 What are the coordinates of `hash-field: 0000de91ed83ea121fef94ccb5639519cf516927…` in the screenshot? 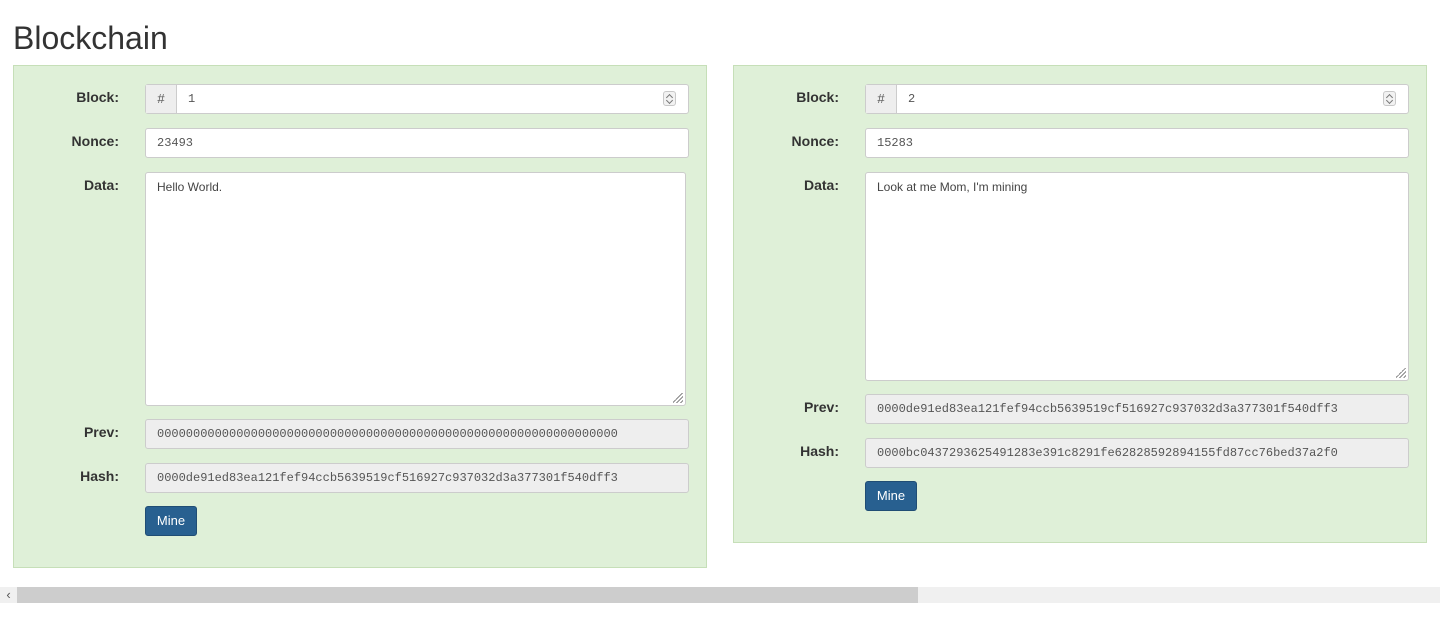 It's located at (417, 478).